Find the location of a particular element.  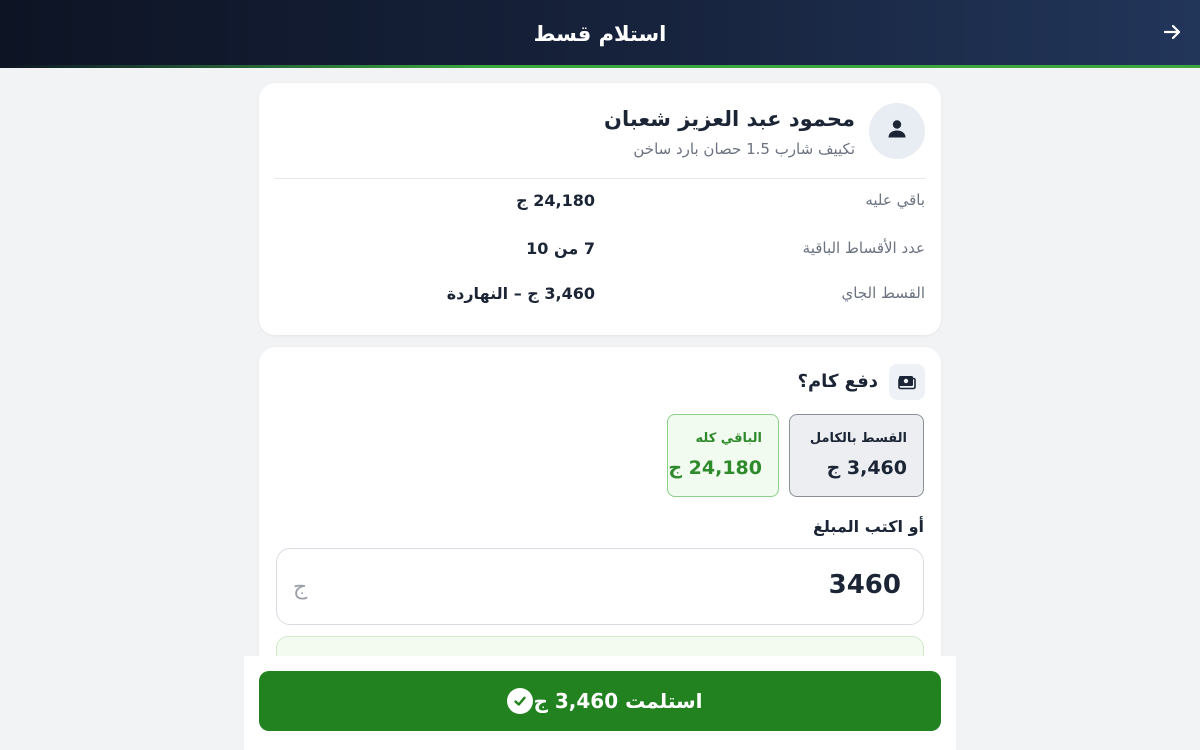

option-full-installment: القسط بالكامل 3,460 ج is located at coordinates (856, 455).